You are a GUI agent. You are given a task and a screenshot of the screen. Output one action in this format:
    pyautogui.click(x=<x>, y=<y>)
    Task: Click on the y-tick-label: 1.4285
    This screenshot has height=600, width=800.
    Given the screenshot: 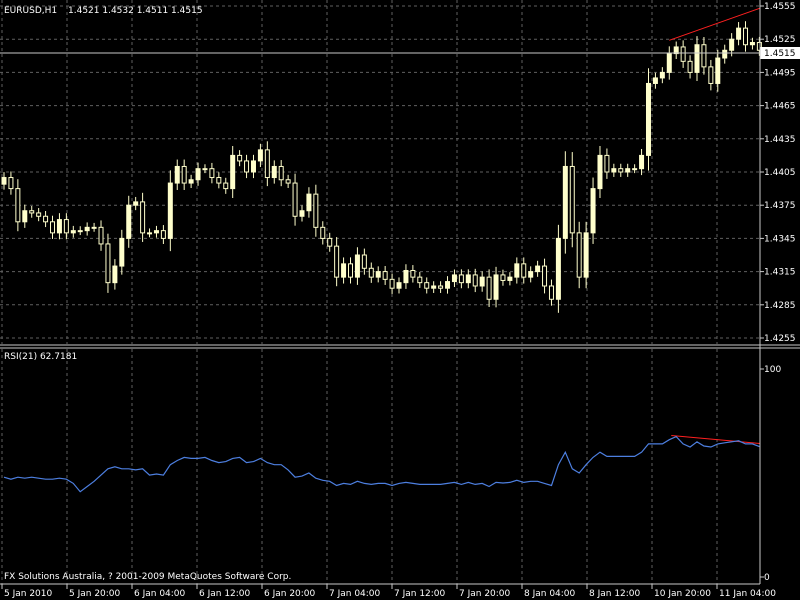 What is the action you would take?
    pyautogui.click(x=780, y=306)
    